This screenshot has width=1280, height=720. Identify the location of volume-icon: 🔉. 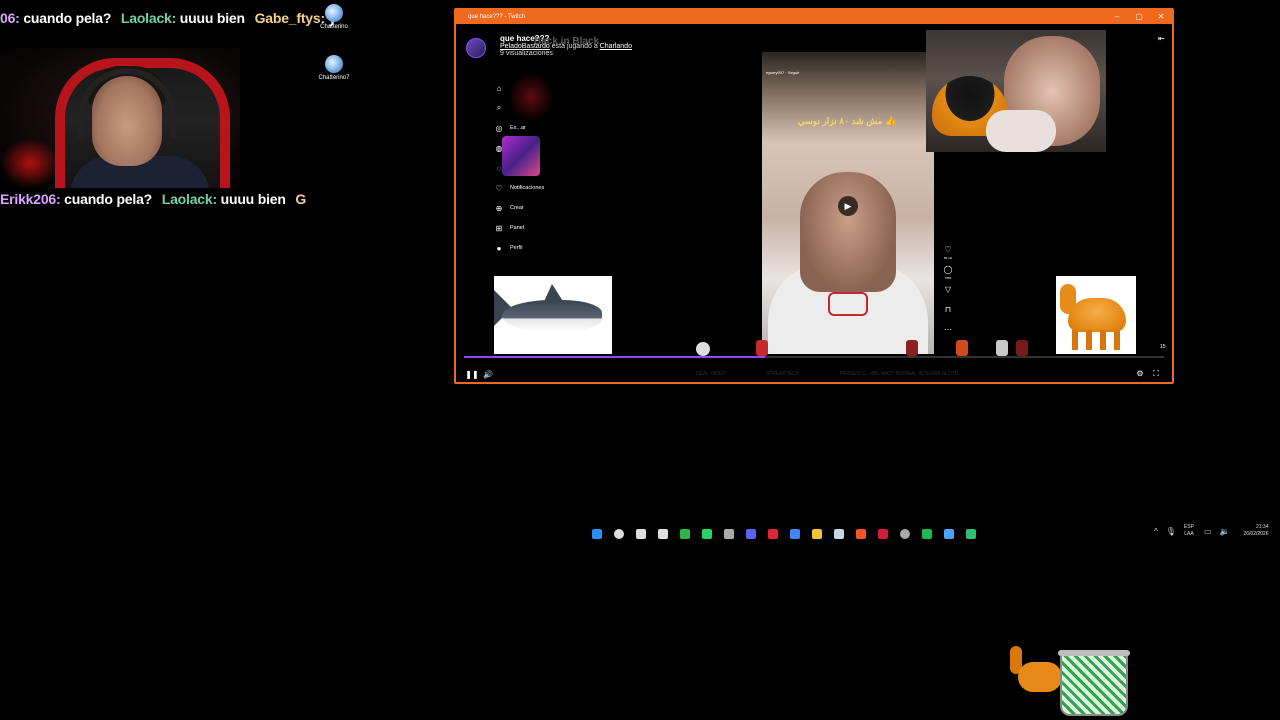
(1225, 531).